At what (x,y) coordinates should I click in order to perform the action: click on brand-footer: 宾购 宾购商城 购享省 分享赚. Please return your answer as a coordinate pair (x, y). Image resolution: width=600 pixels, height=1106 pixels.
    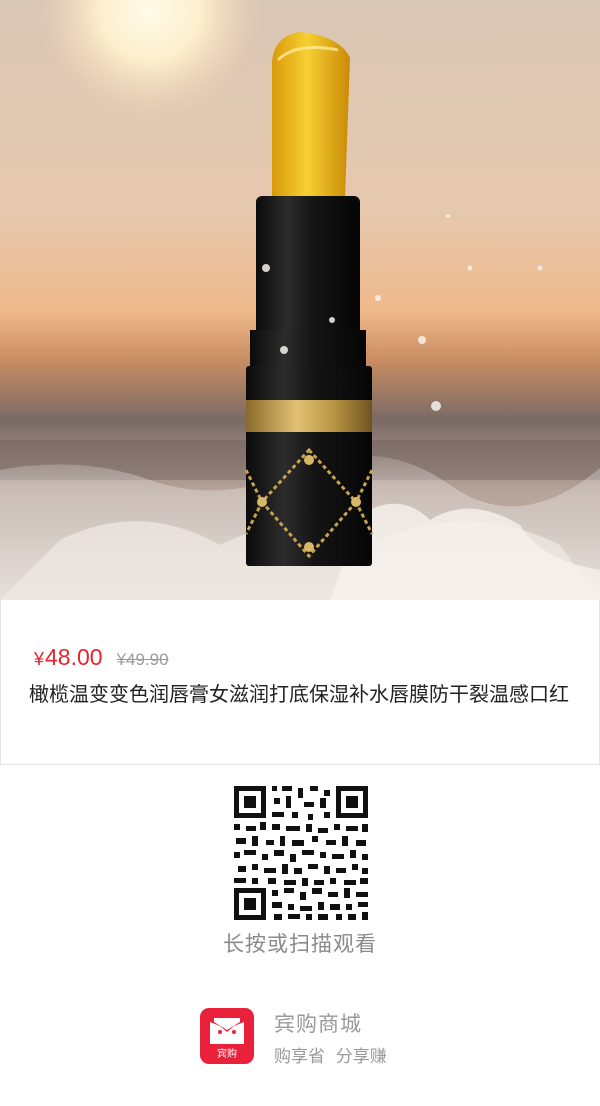
    Looking at the image, I should click on (320, 1038).